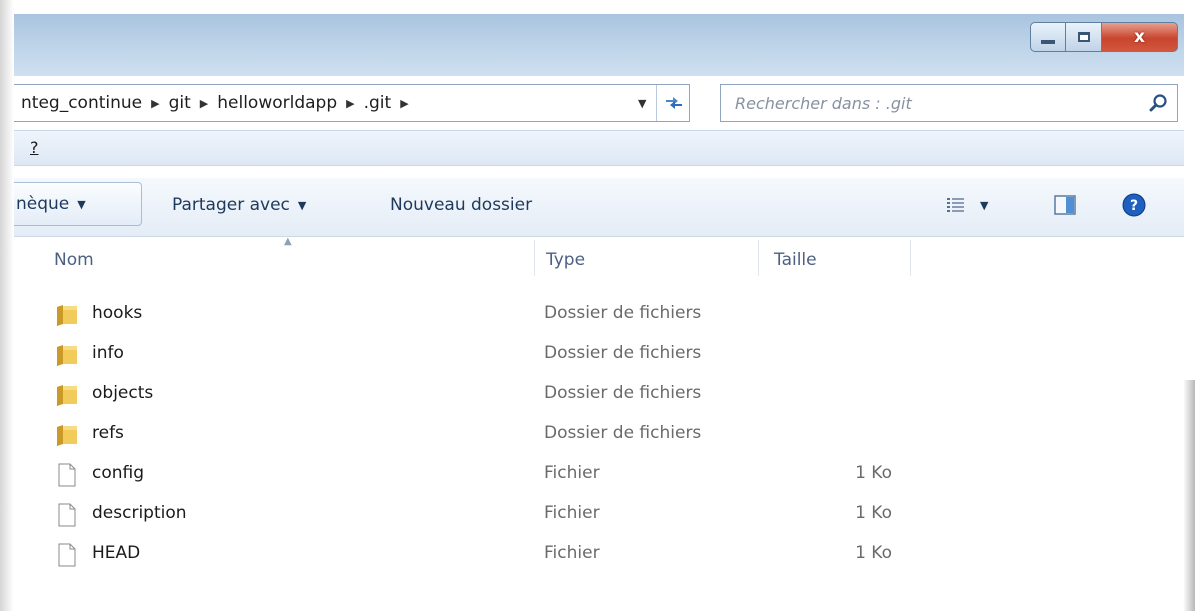 Image resolution: width=1195 pixels, height=611 pixels. I want to click on new-folder-label: Nouveau dossier, so click(461, 205).